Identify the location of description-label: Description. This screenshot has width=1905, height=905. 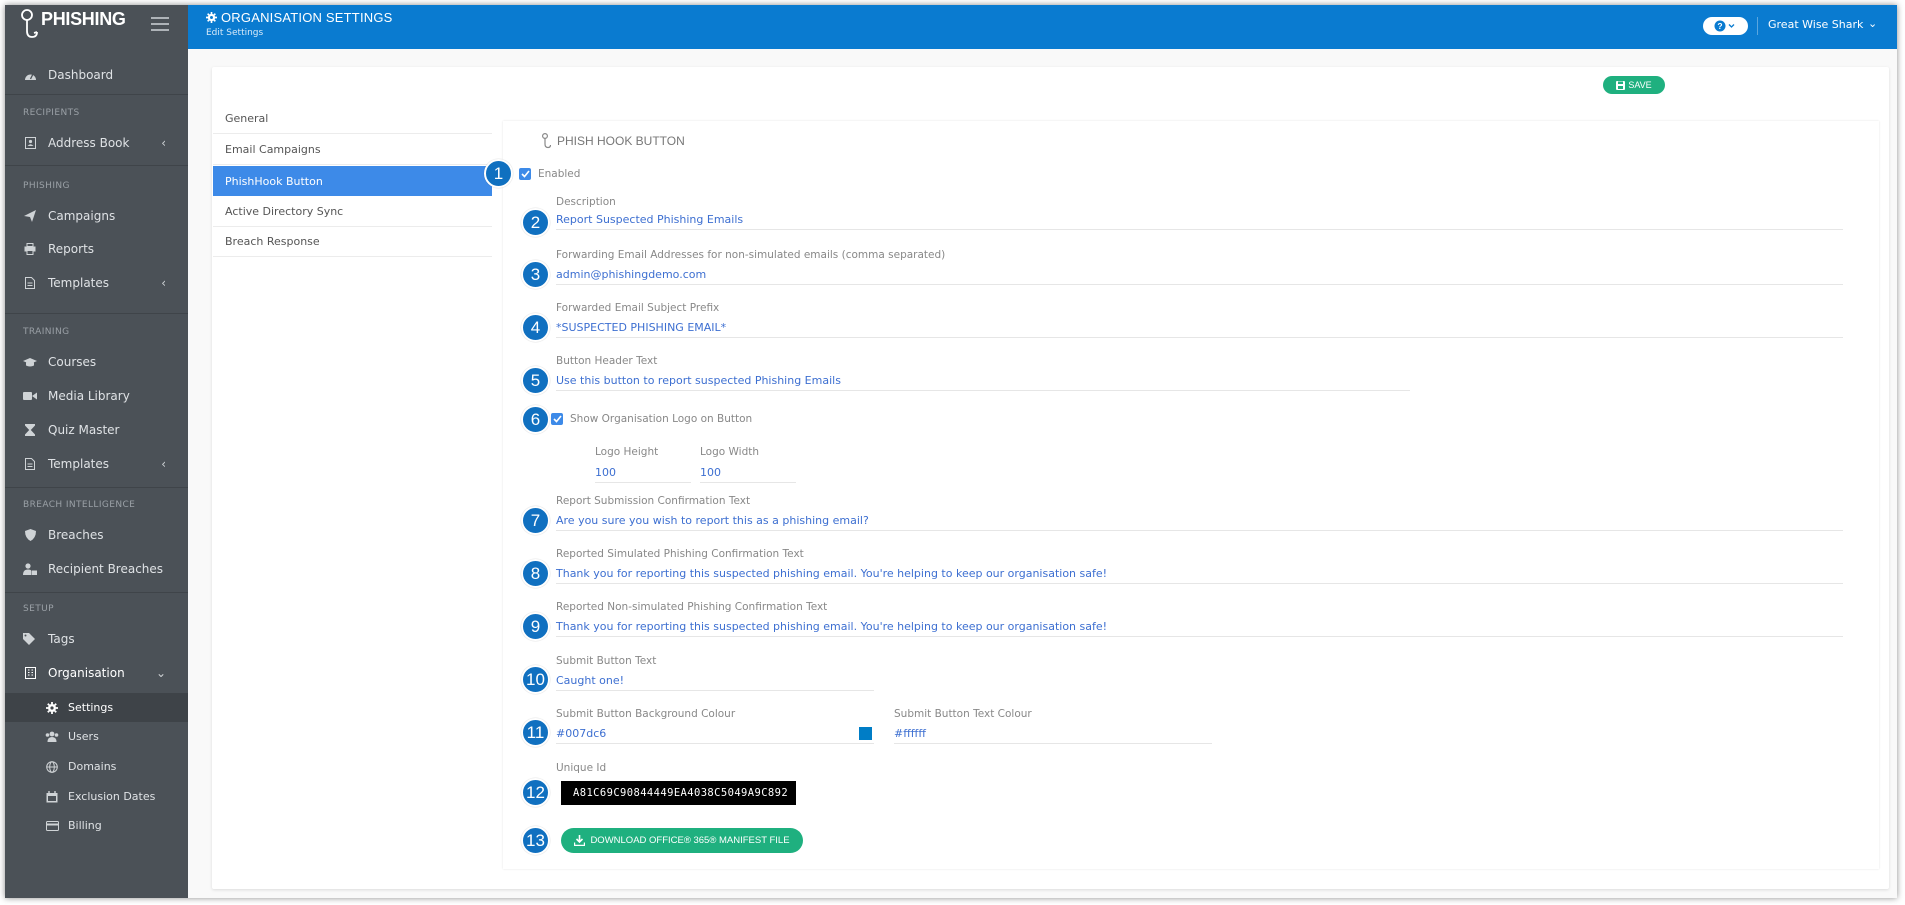
(586, 202).